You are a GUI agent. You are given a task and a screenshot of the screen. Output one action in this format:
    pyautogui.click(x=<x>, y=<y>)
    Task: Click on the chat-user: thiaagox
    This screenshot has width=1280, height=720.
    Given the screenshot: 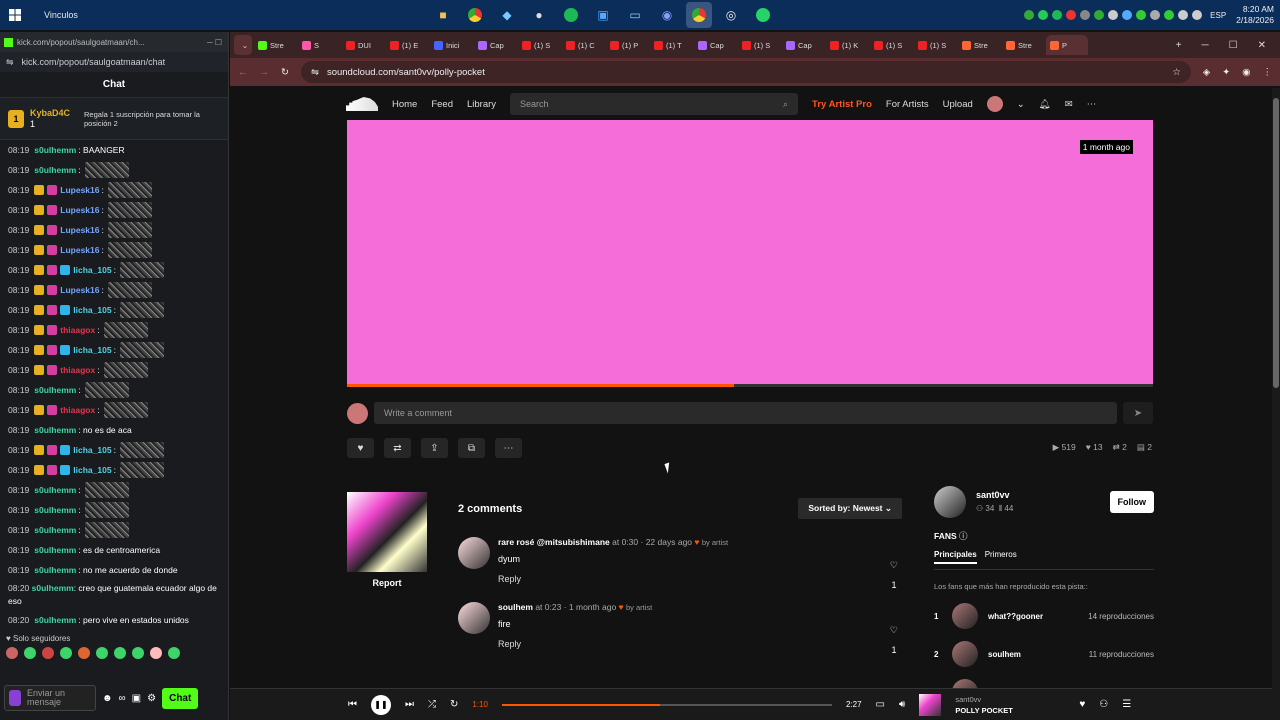 What is the action you would take?
    pyautogui.click(x=77, y=330)
    